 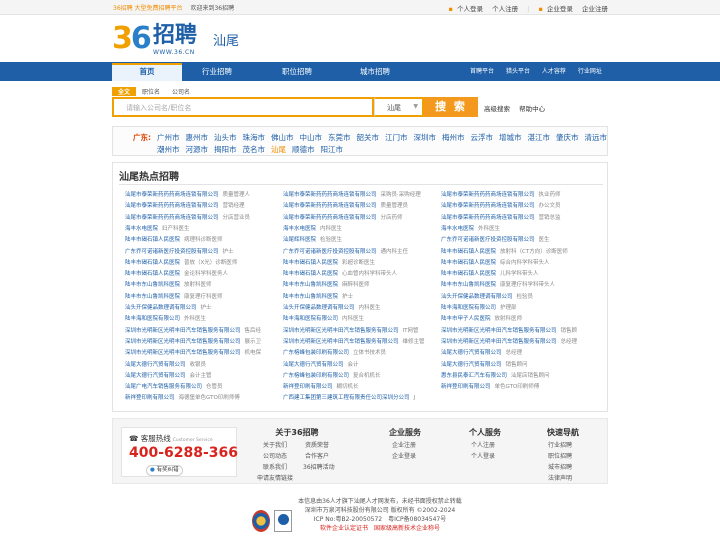 What do you see at coordinates (316, 376) in the screenshot?
I see `company-link: 广东榕峰包装印刷有限公司` at bounding box center [316, 376].